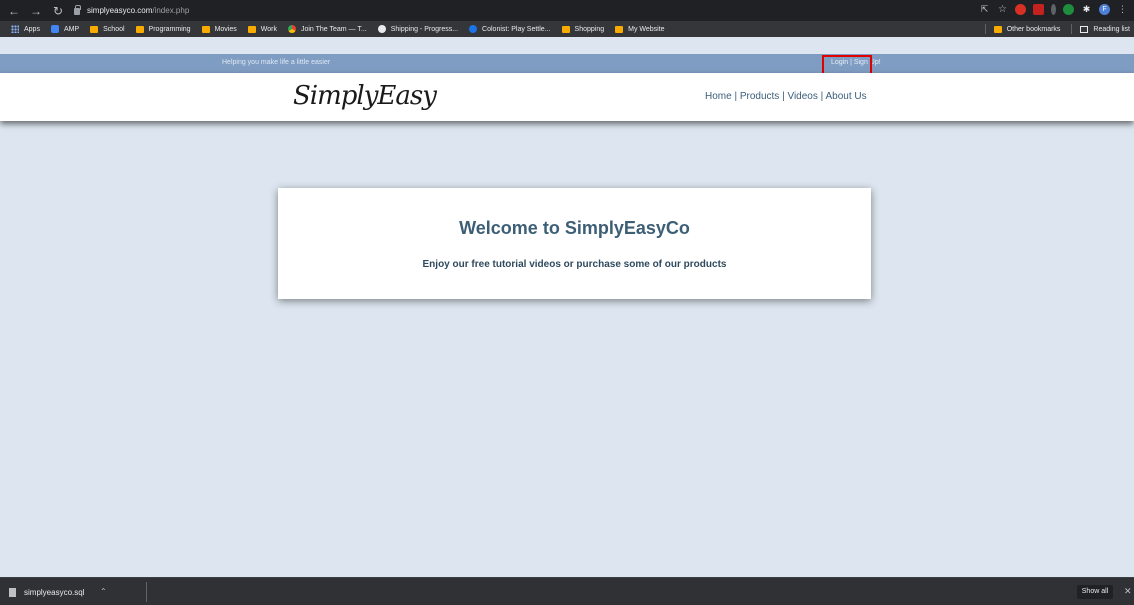 Image resolution: width=1134 pixels, height=605 pixels. What do you see at coordinates (15, 29) in the screenshot?
I see `apps-icon` at bounding box center [15, 29].